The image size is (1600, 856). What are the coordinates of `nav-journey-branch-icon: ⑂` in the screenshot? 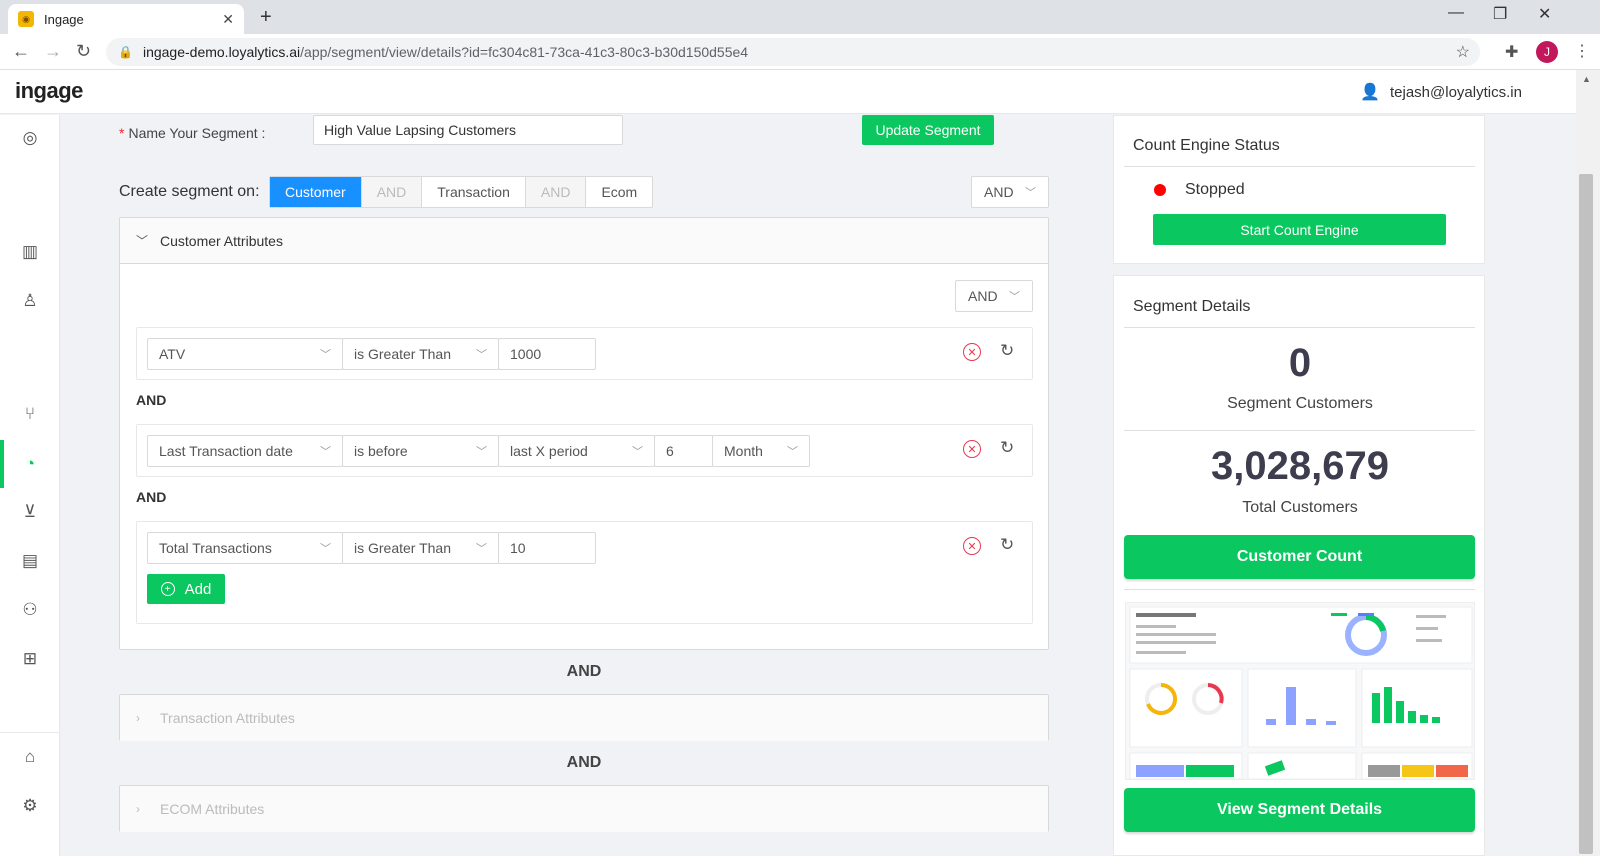 It's located at (30, 414).